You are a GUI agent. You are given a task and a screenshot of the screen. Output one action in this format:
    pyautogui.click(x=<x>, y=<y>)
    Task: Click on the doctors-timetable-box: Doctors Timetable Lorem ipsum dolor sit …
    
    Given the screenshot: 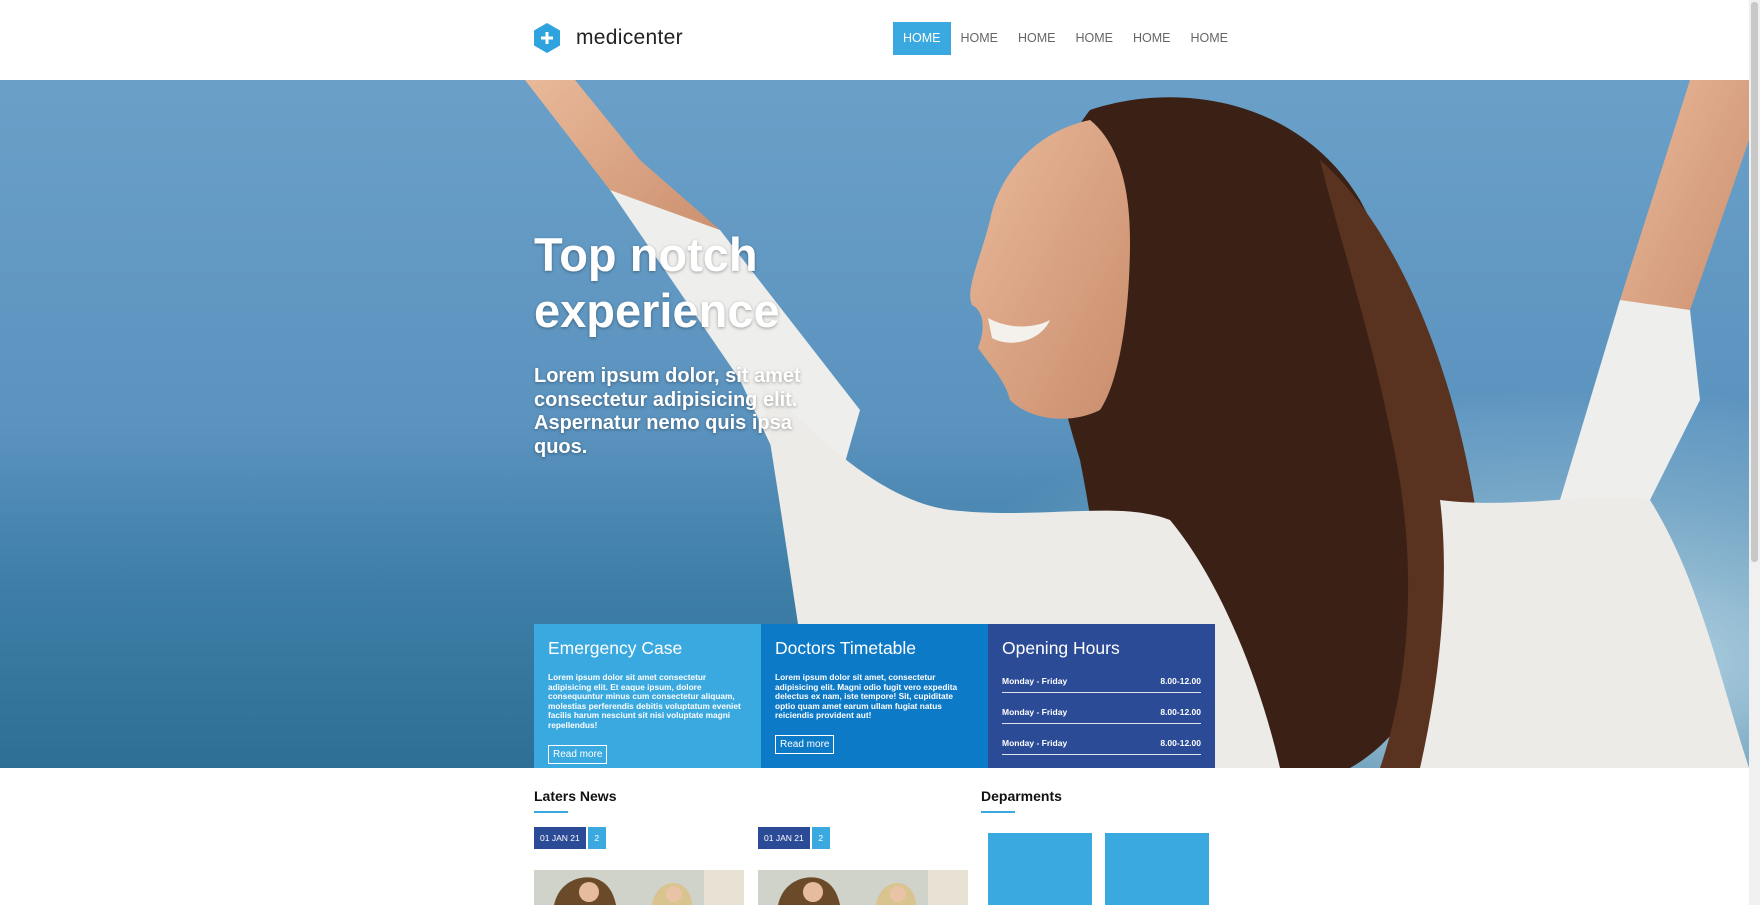 What is the action you would take?
    pyautogui.click(x=874, y=696)
    